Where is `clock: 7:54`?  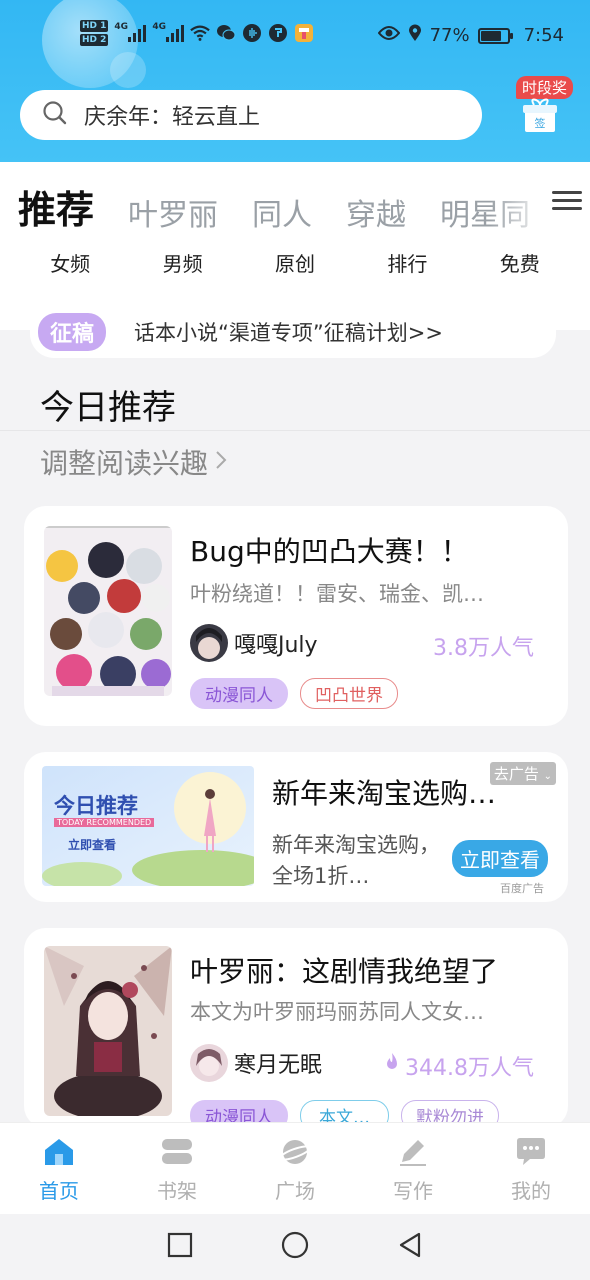 clock: 7:54 is located at coordinates (543, 35).